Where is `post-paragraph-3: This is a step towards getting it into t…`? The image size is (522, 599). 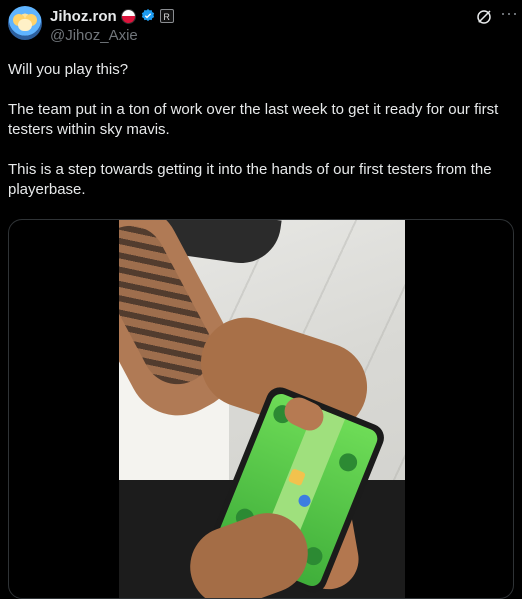
post-paragraph-3: This is a step towards getting it into t… is located at coordinates (250, 179).